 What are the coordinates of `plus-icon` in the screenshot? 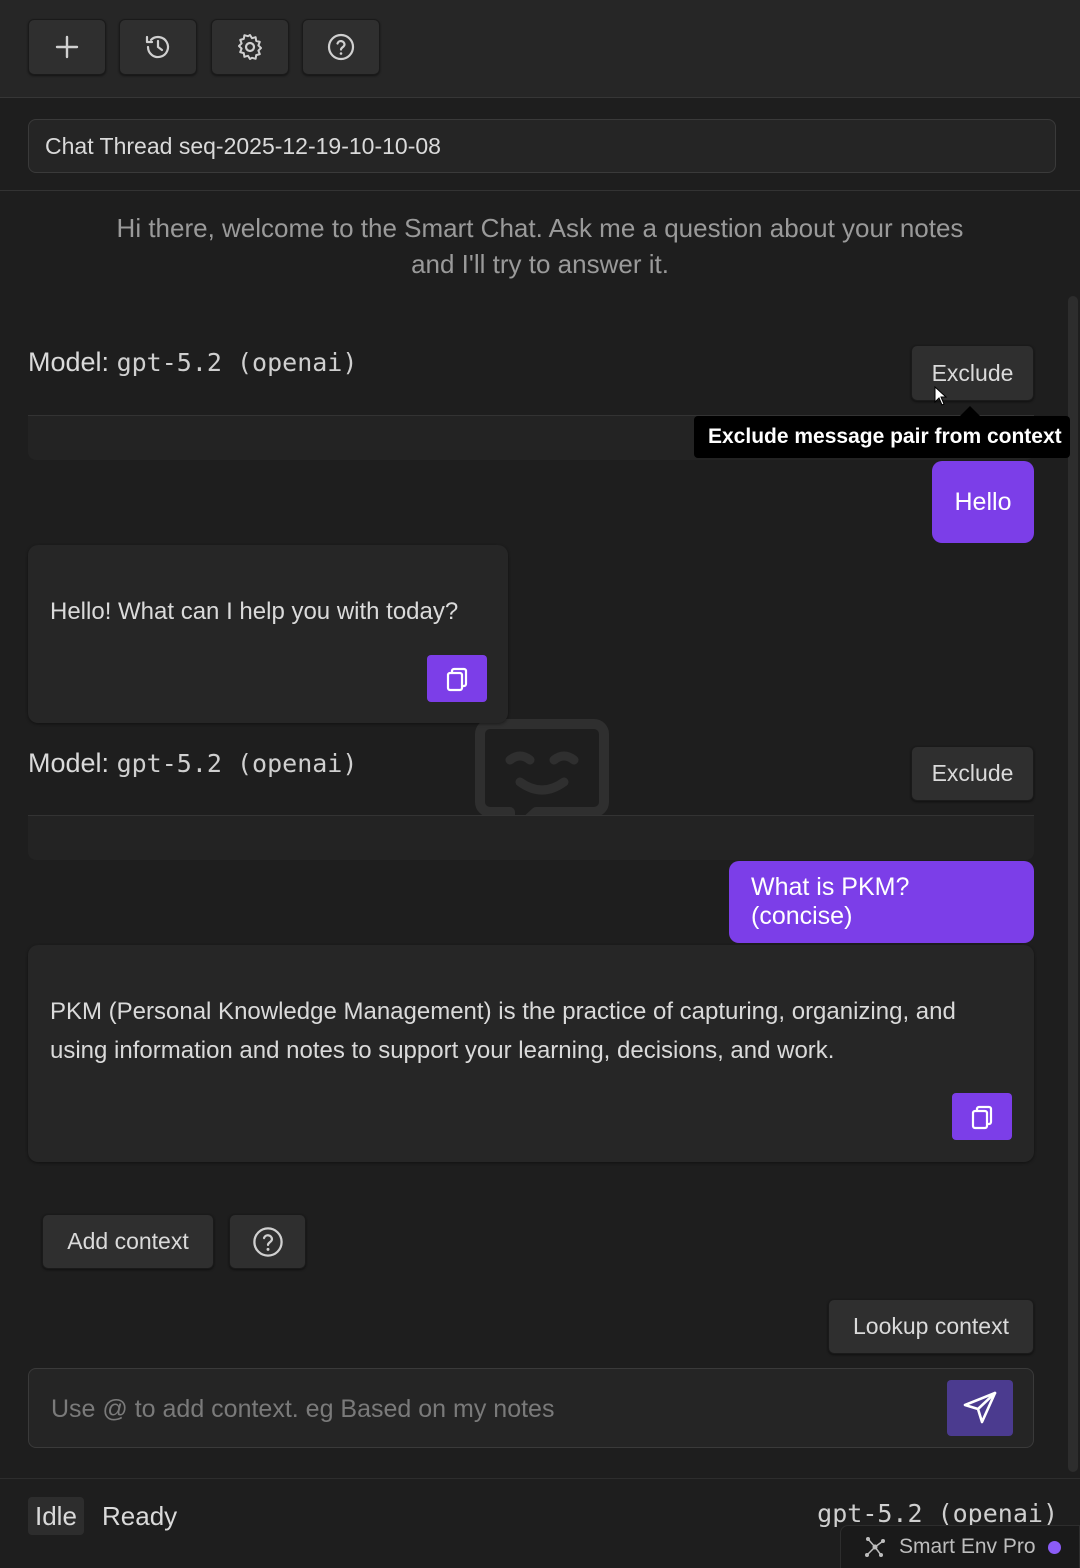 It's located at (67, 47).